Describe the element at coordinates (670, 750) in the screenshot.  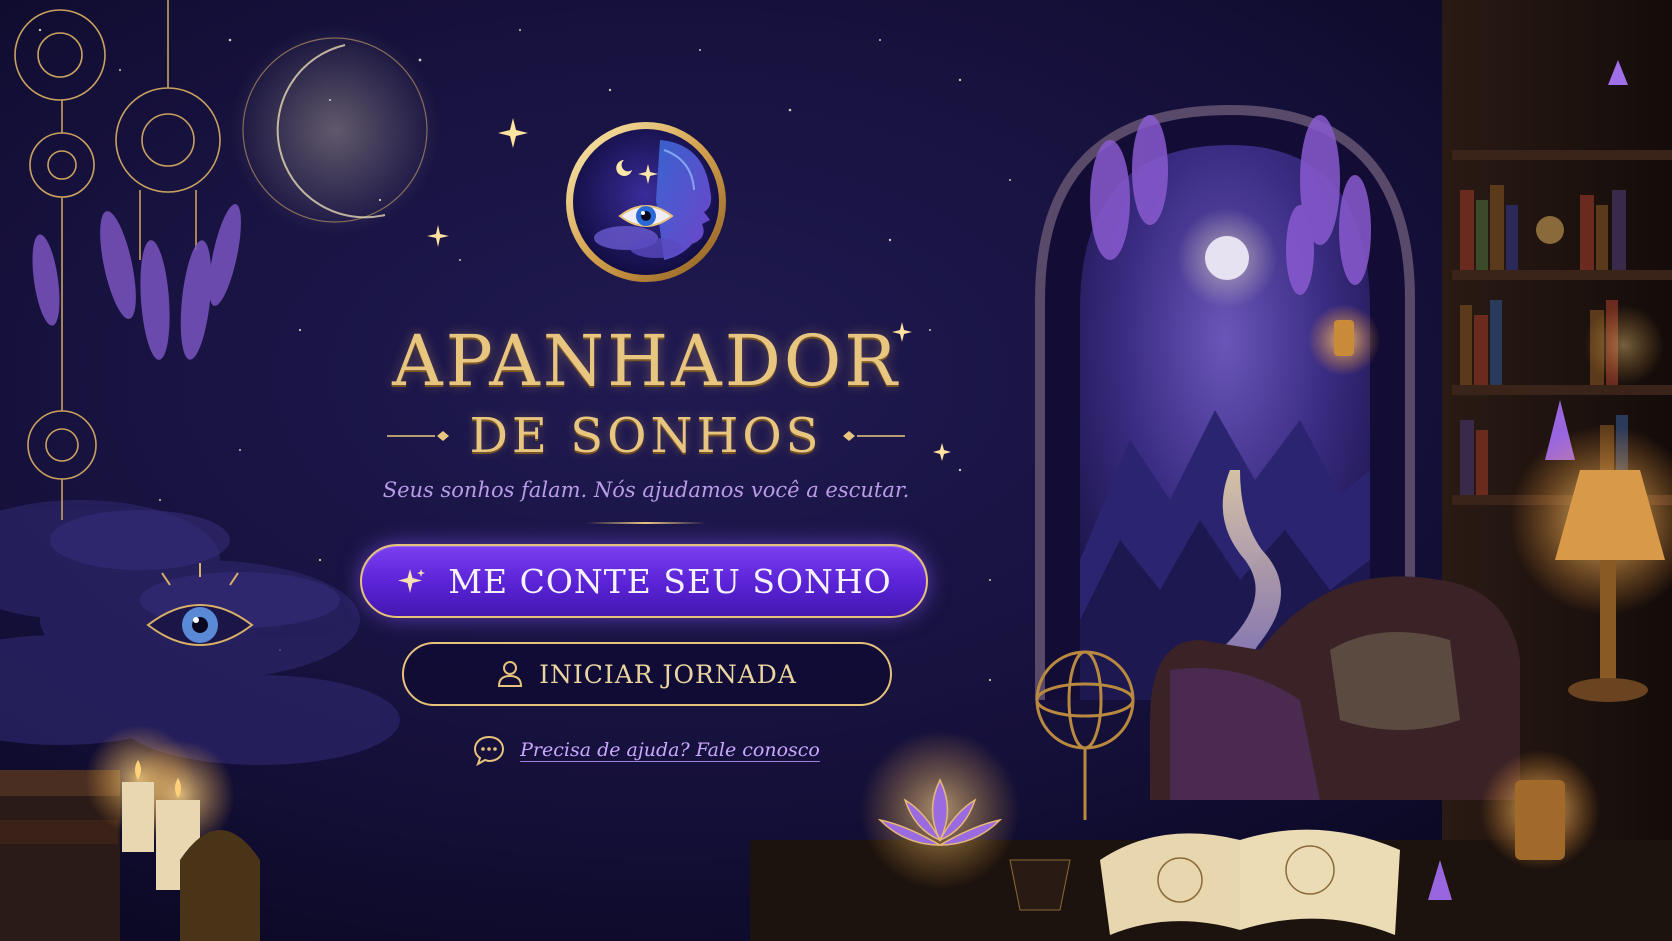
I see `contact-us-link: Precisa de ajuda? Fale conosco` at that location.